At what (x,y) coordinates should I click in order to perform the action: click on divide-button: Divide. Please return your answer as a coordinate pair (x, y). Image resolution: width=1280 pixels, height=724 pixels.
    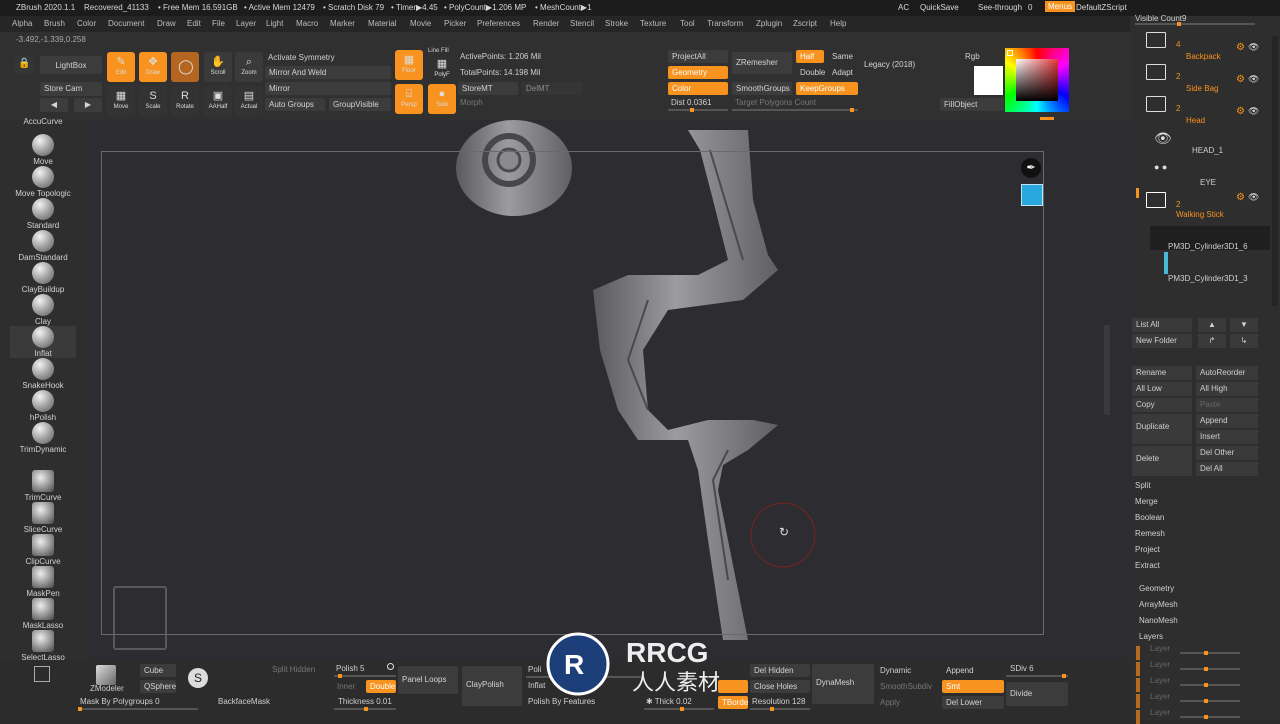
    Looking at the image, I should click on (1037, 694).